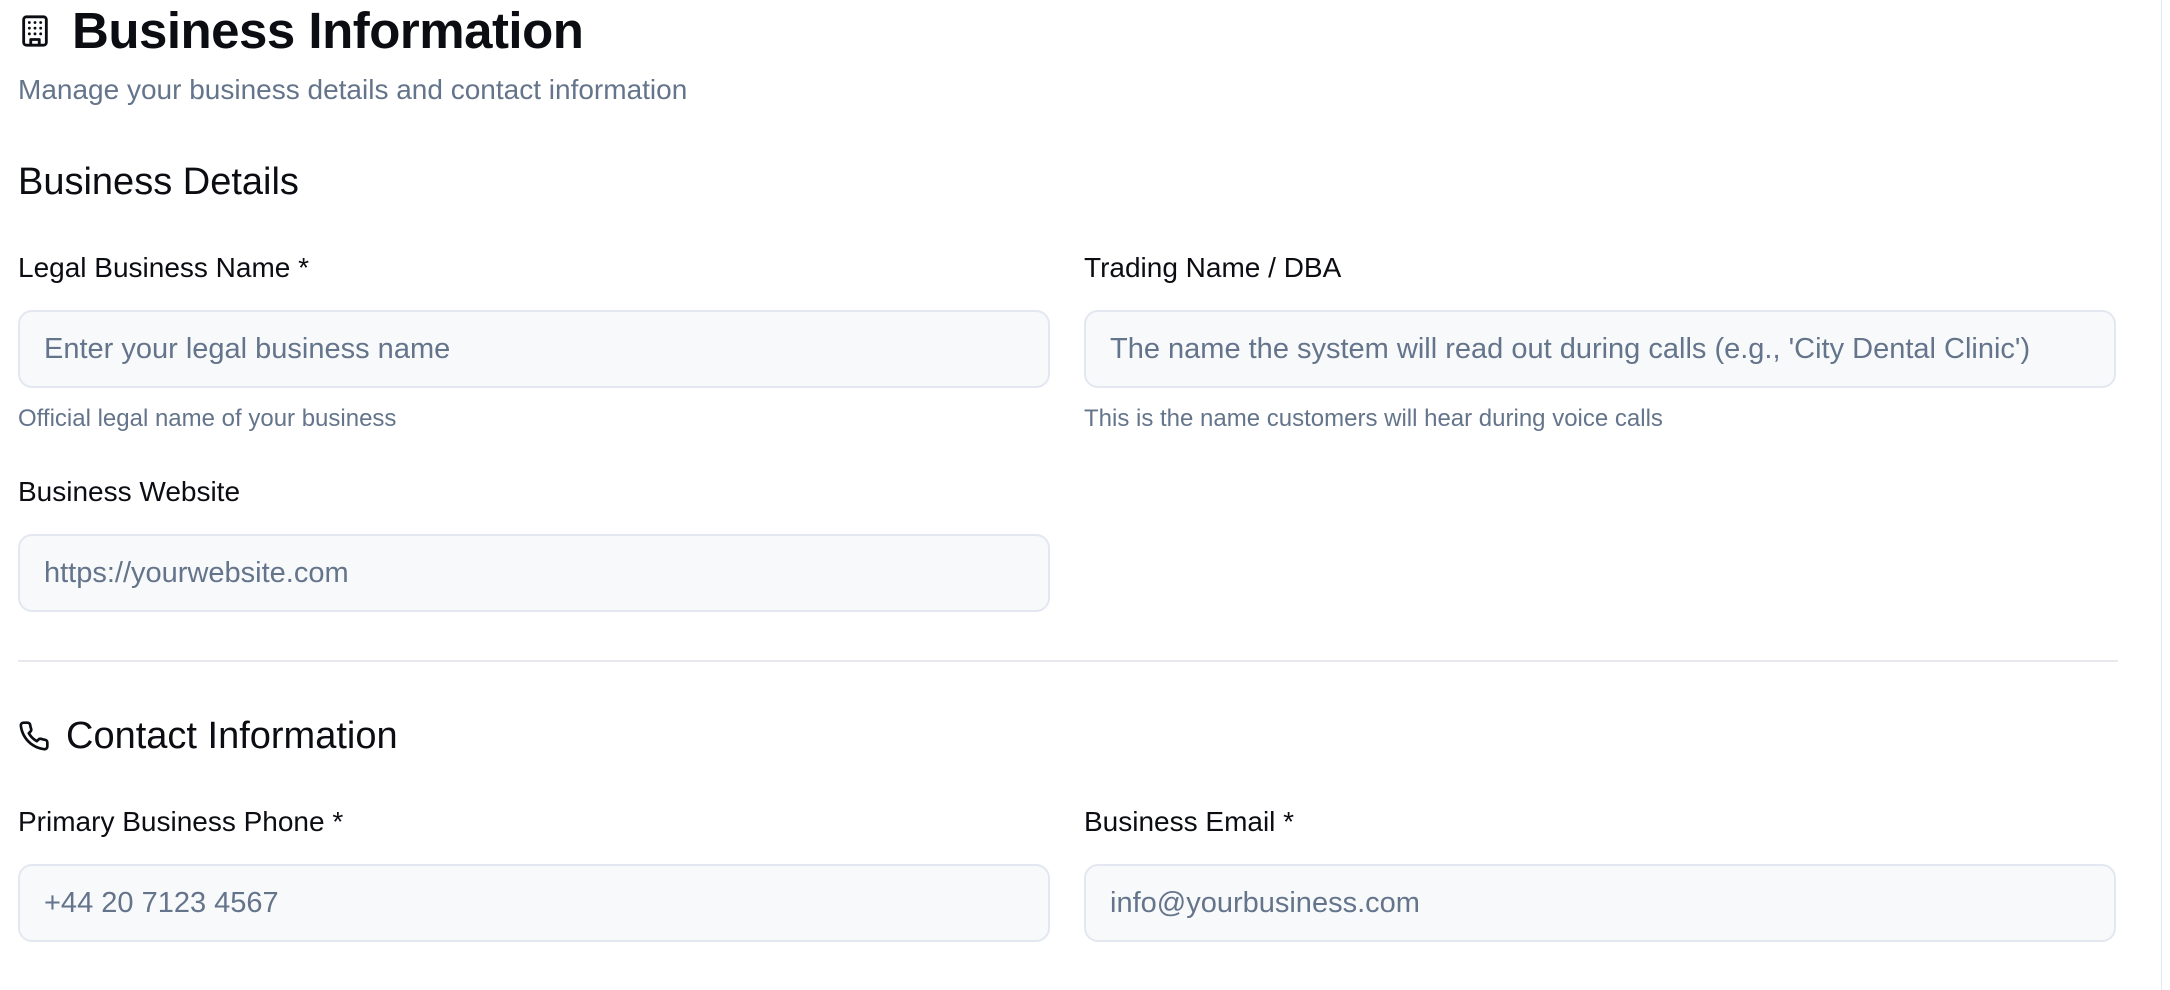 Image resolution: width=2170 pixels, height=990 pixels. Describe the element at coordinates (1600, 903) in the screenshot. I see `business-email-input` at that location.